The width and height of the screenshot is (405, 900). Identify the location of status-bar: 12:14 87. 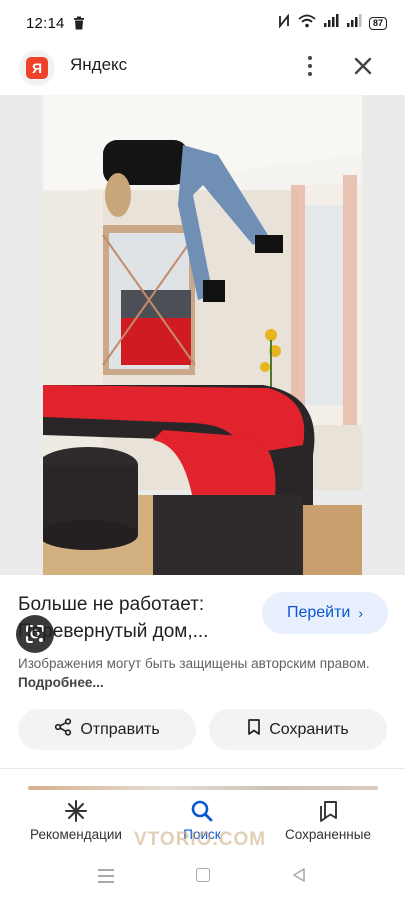
(202, 23).